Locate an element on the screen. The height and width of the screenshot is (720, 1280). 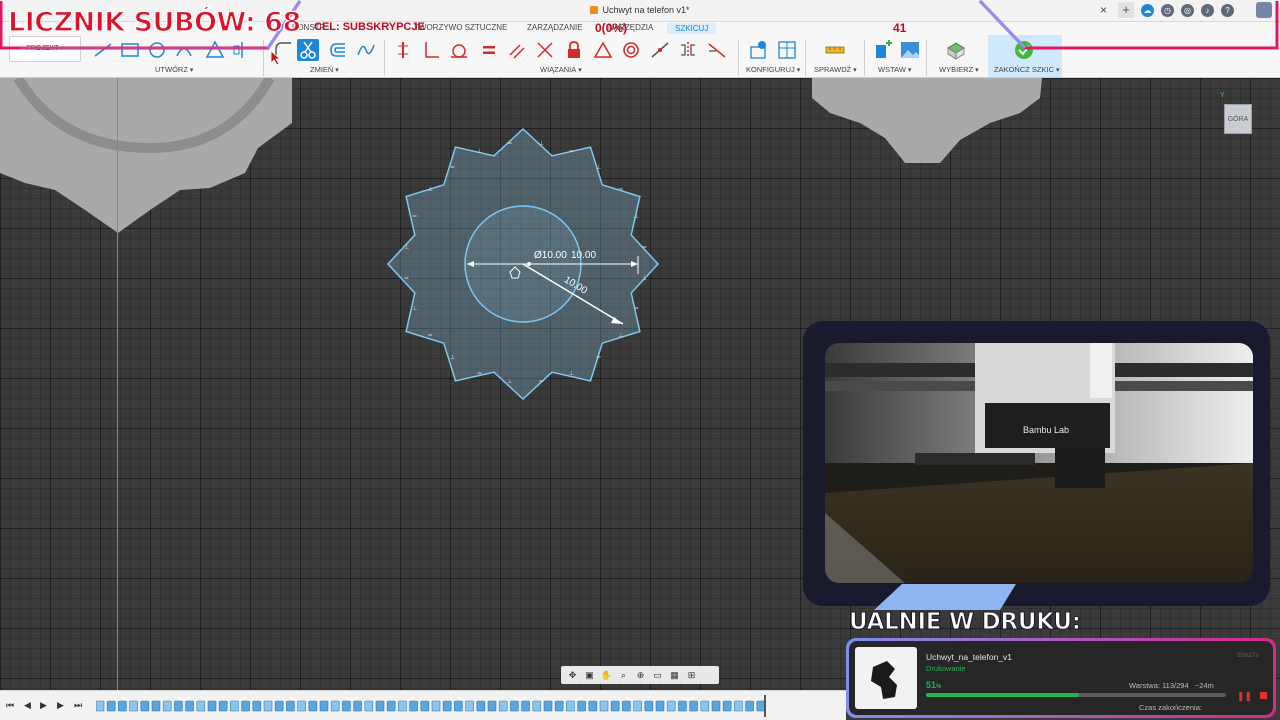
group-select-label: WYBIERZ is located at coordinates (959, 69).